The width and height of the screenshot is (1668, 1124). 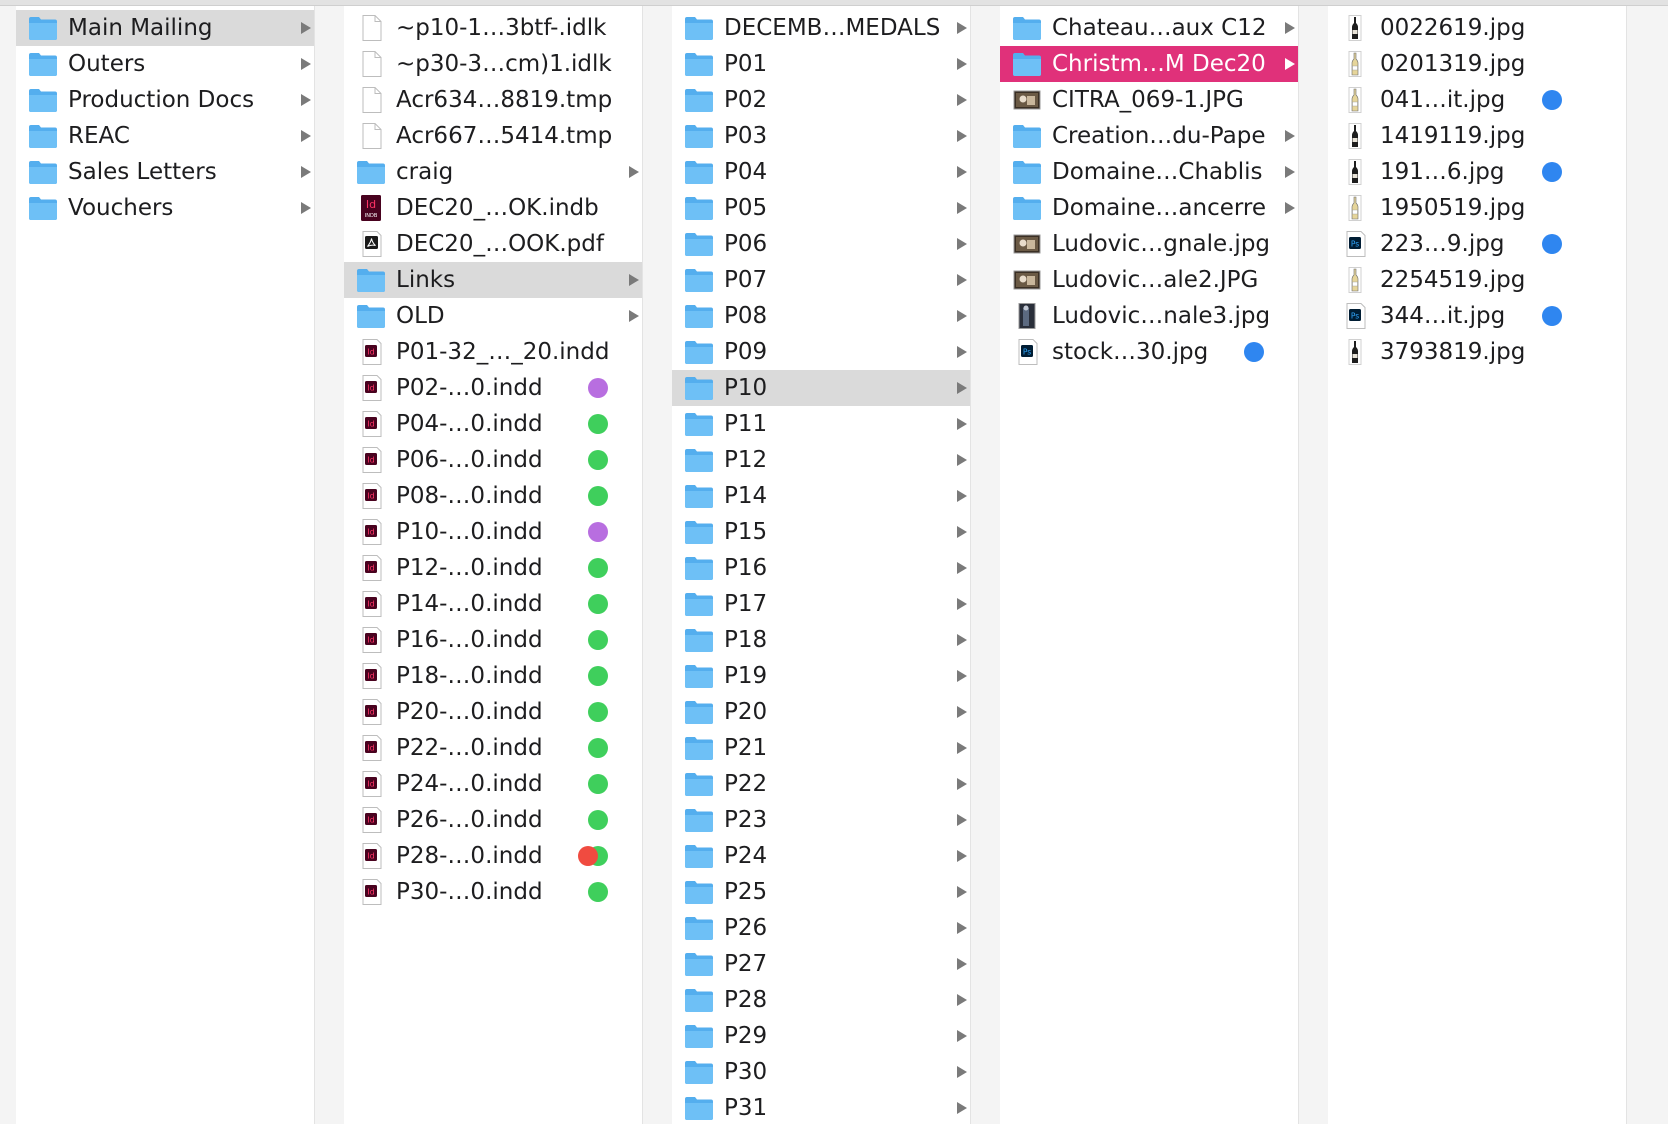 What do you see at coordinates (821, 532) in the screenshot?
I see `folder-item-p15: P15` at bounding box center [821, 532].